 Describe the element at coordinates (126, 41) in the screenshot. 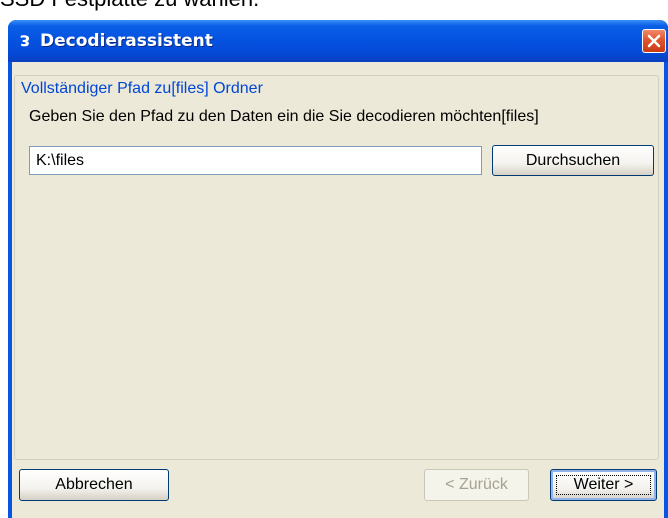

I see `window-title: Decodierassistent` at that location.